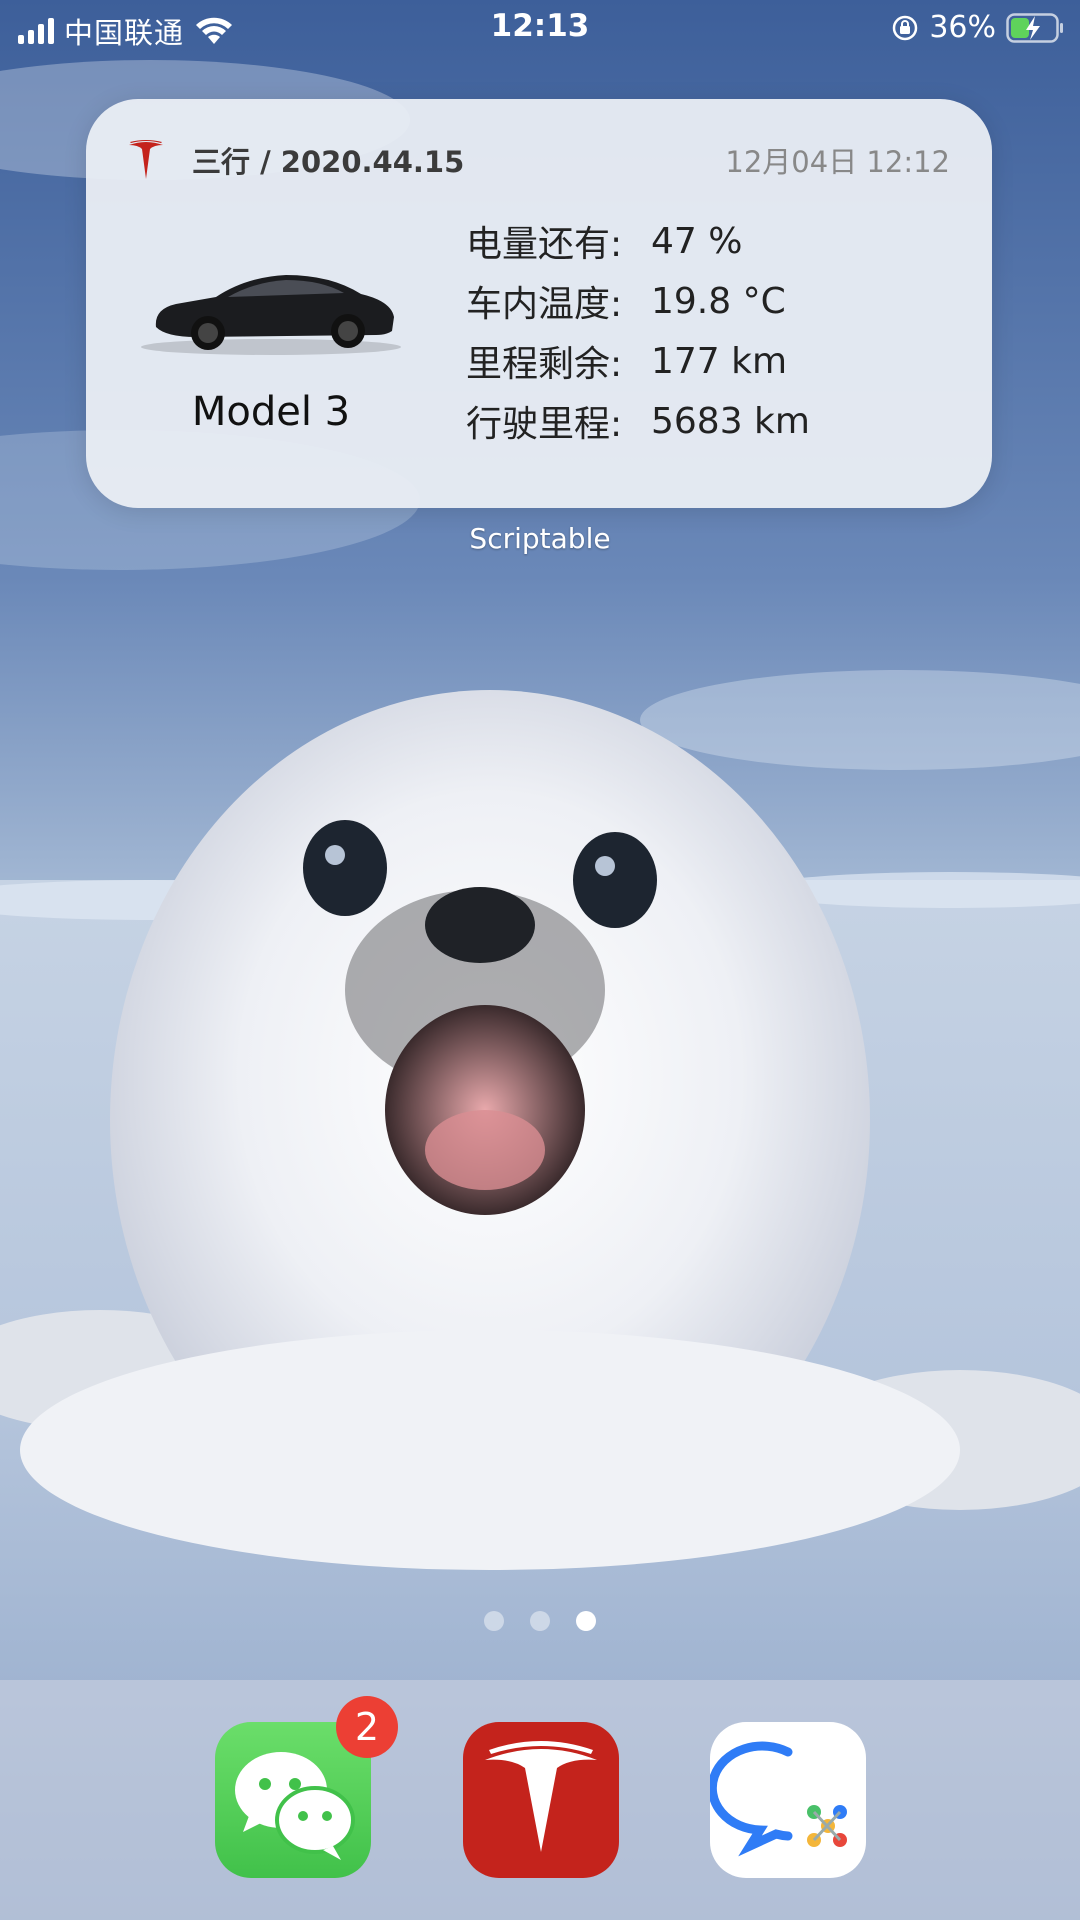 The image size is (1080, 1920). I want to click on stat-battery: 电量还有: 47 %, so click(716, 241).